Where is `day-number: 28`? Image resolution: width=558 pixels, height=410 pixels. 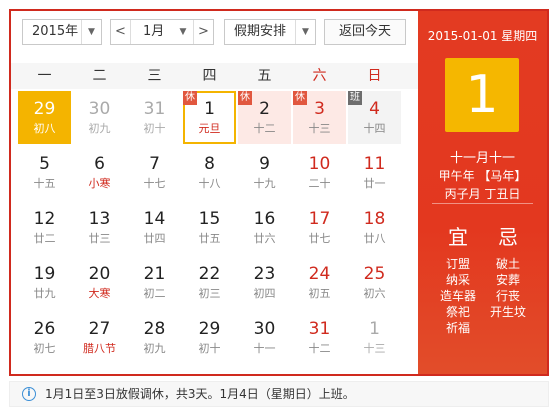
day-number: 28 is located at coordinates (154, 329).